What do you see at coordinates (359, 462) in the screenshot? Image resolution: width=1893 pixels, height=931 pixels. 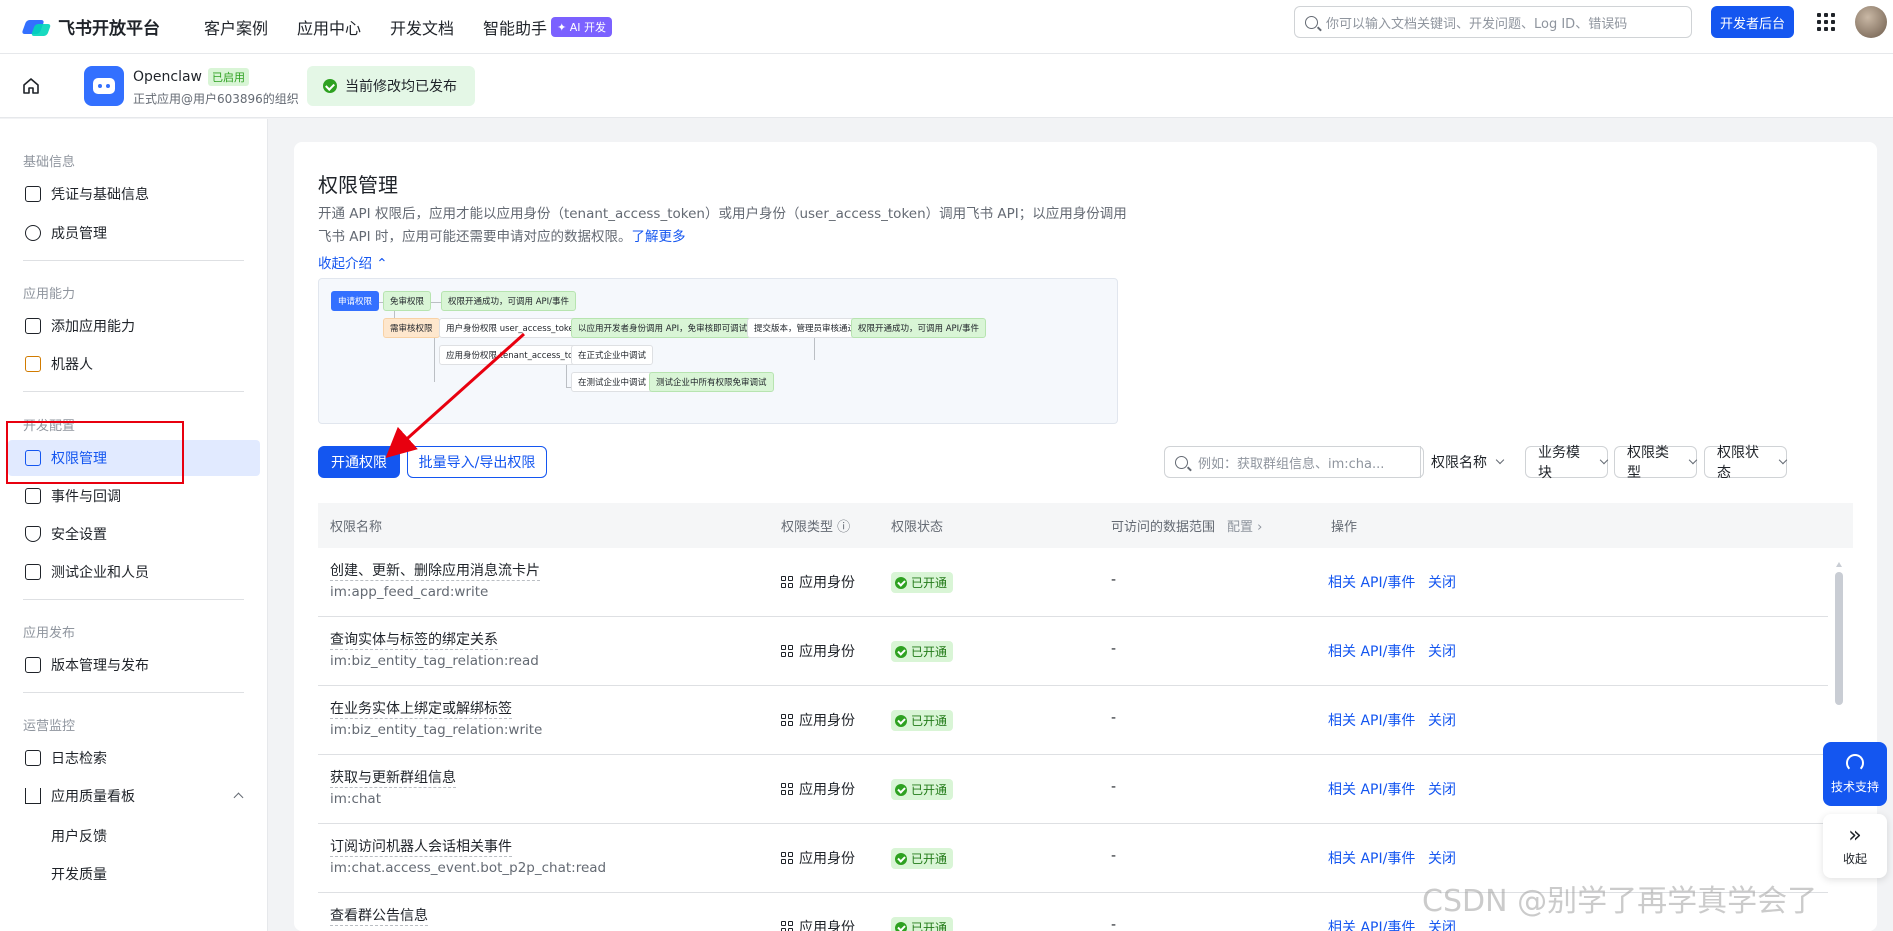 I see `open-permission-button: 开通权限` at bounding box center [359, 462].